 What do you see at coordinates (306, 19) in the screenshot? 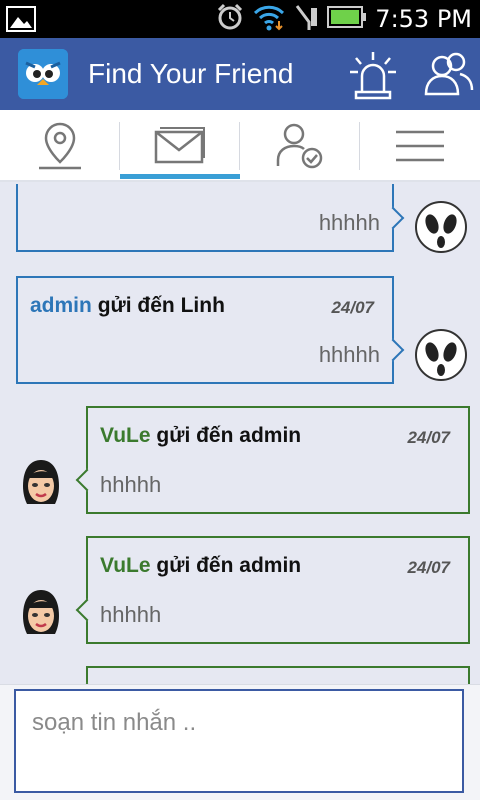
I see `signal-icon` at bounding box center [306, 19].